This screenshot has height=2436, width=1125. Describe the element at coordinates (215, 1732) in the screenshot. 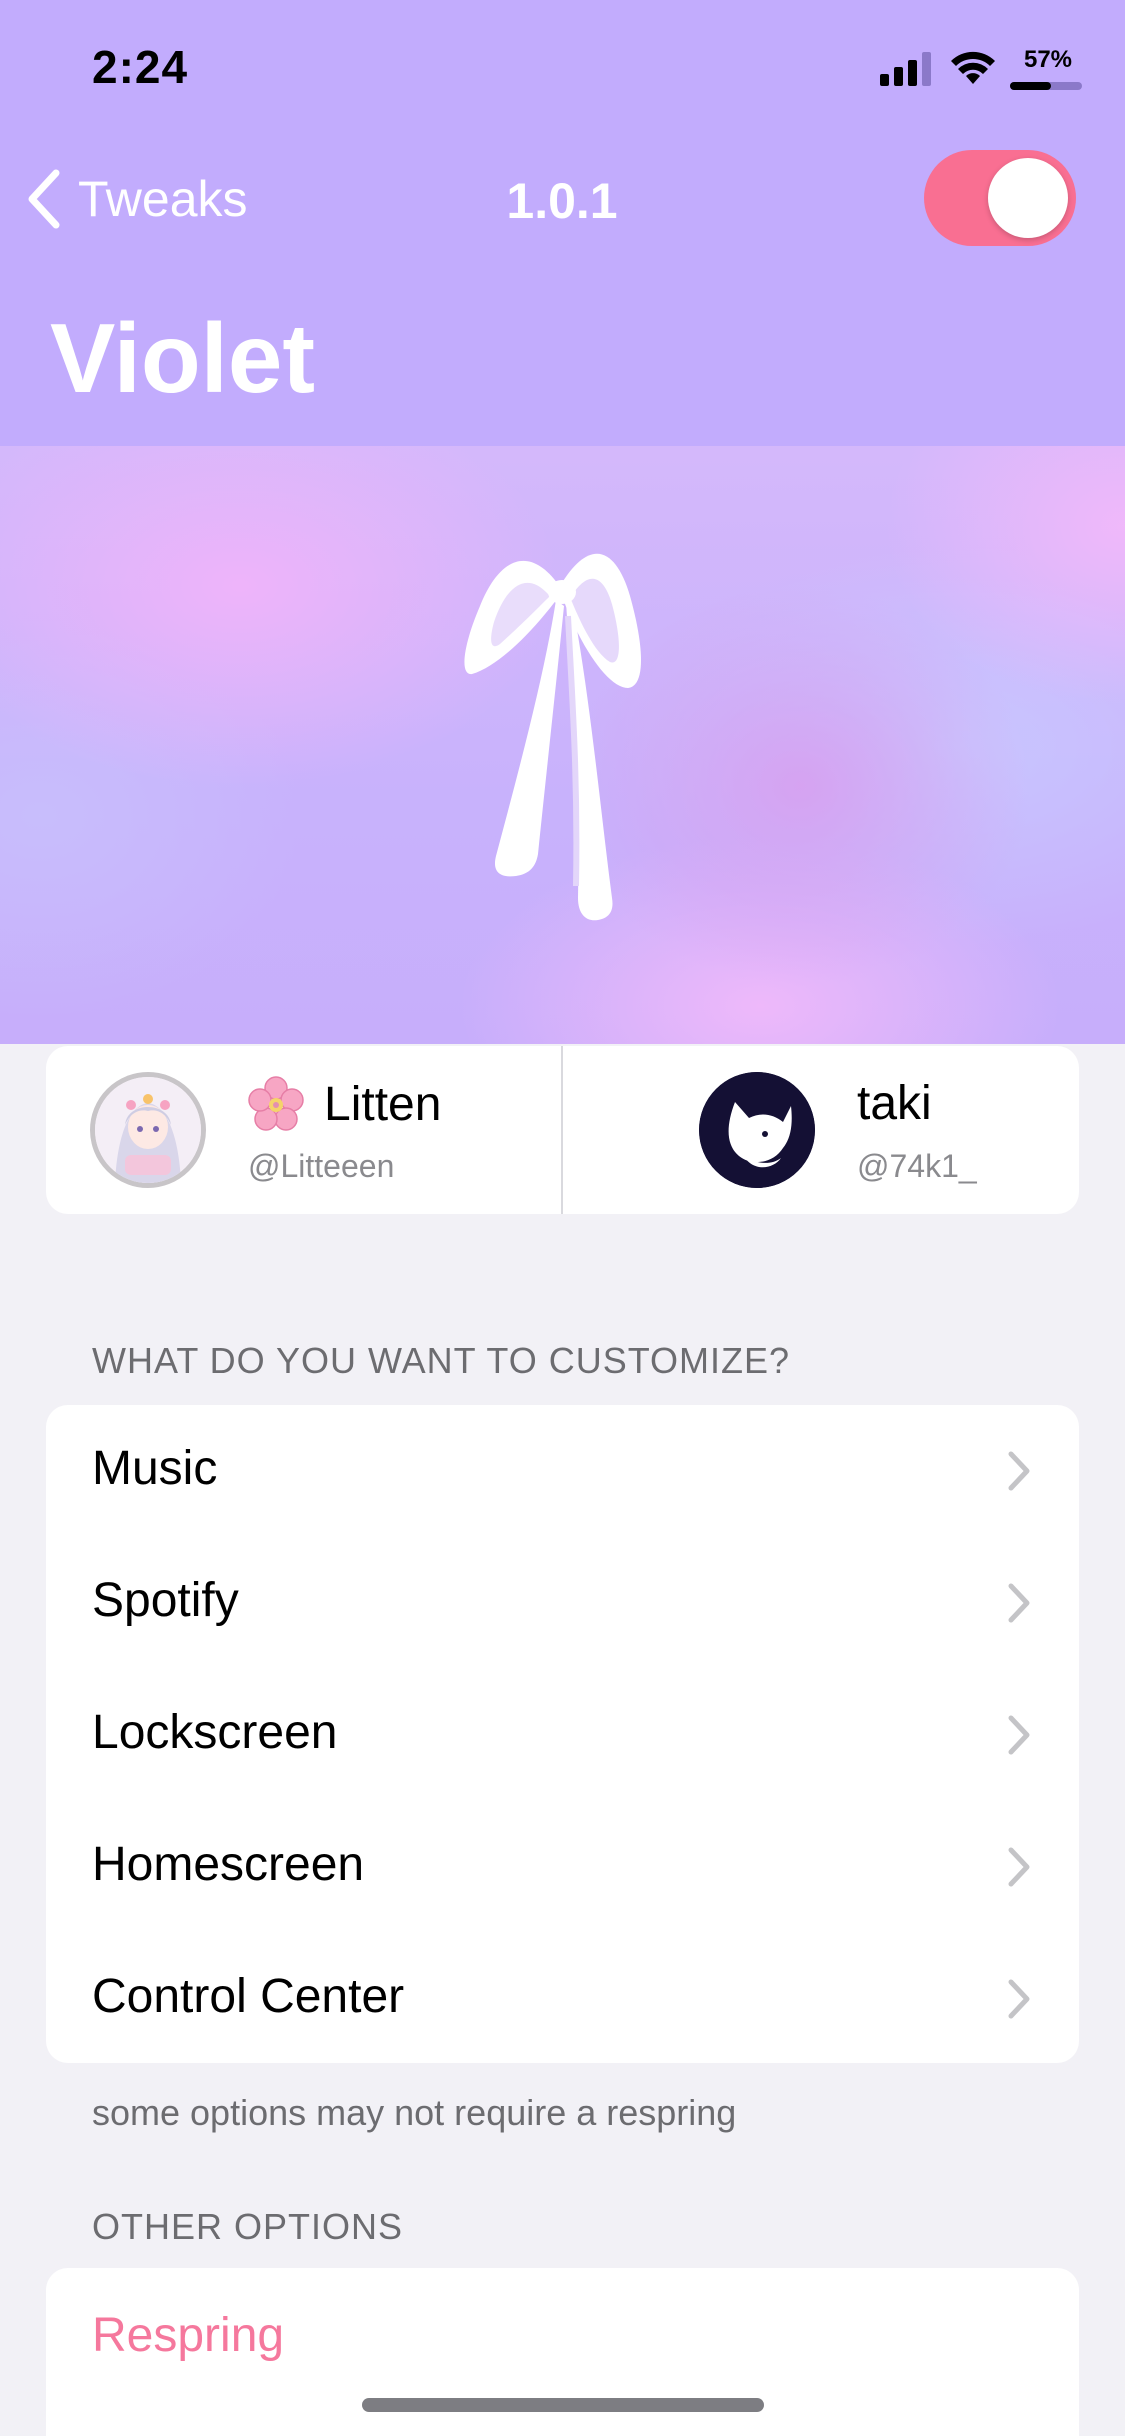

I see `row-label: Lockscreen` at that location.